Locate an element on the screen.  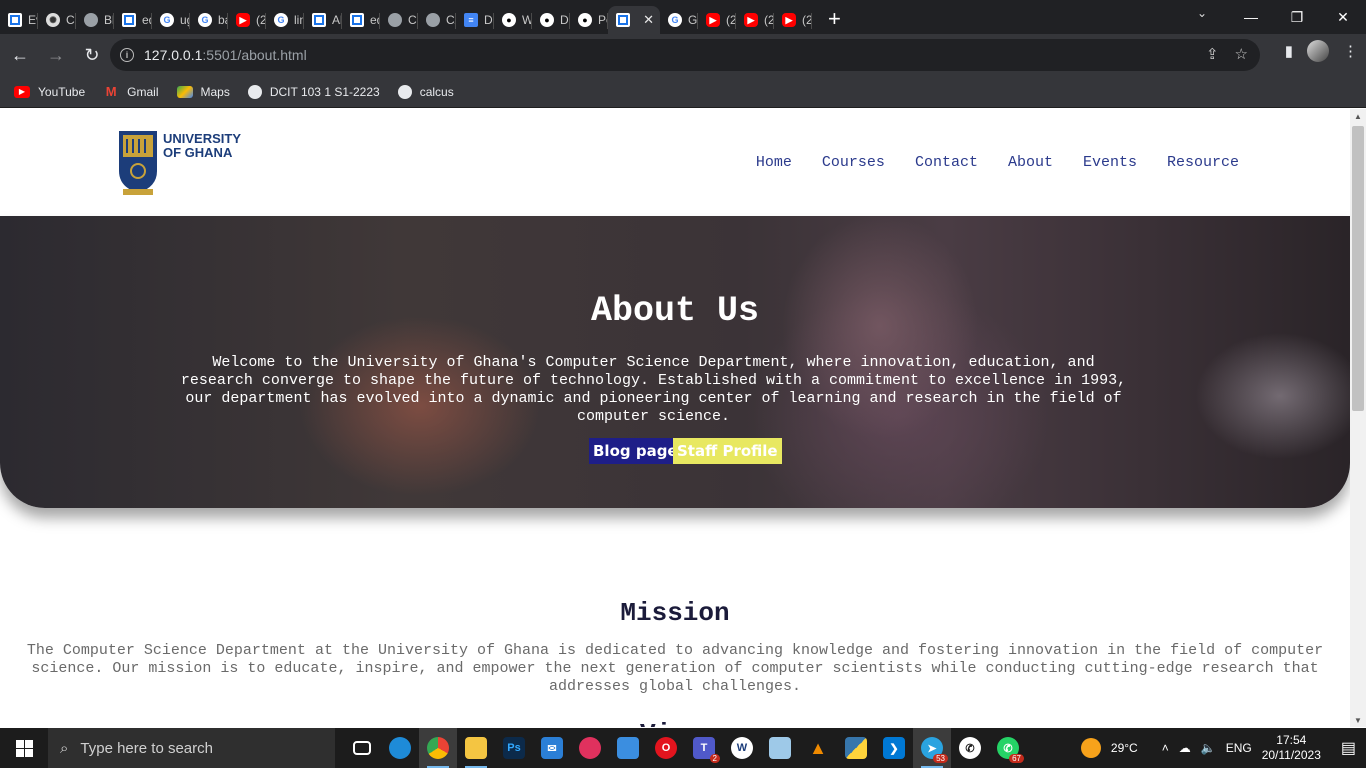
logo-text-line2: OF GHANA is located at coordinates (198, 152).